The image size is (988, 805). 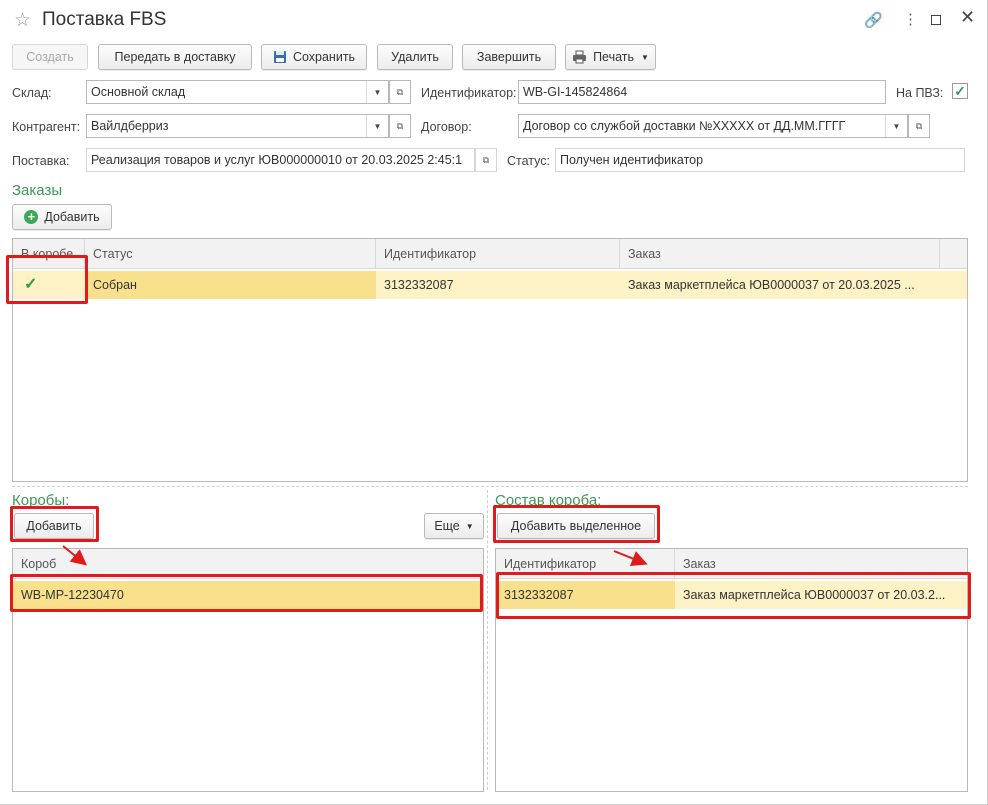 What do you see at coordinates (377, 126) in the screenshot?
I see `counterparty-dropdown-icon: ▼` at bounding box center [377, 126].